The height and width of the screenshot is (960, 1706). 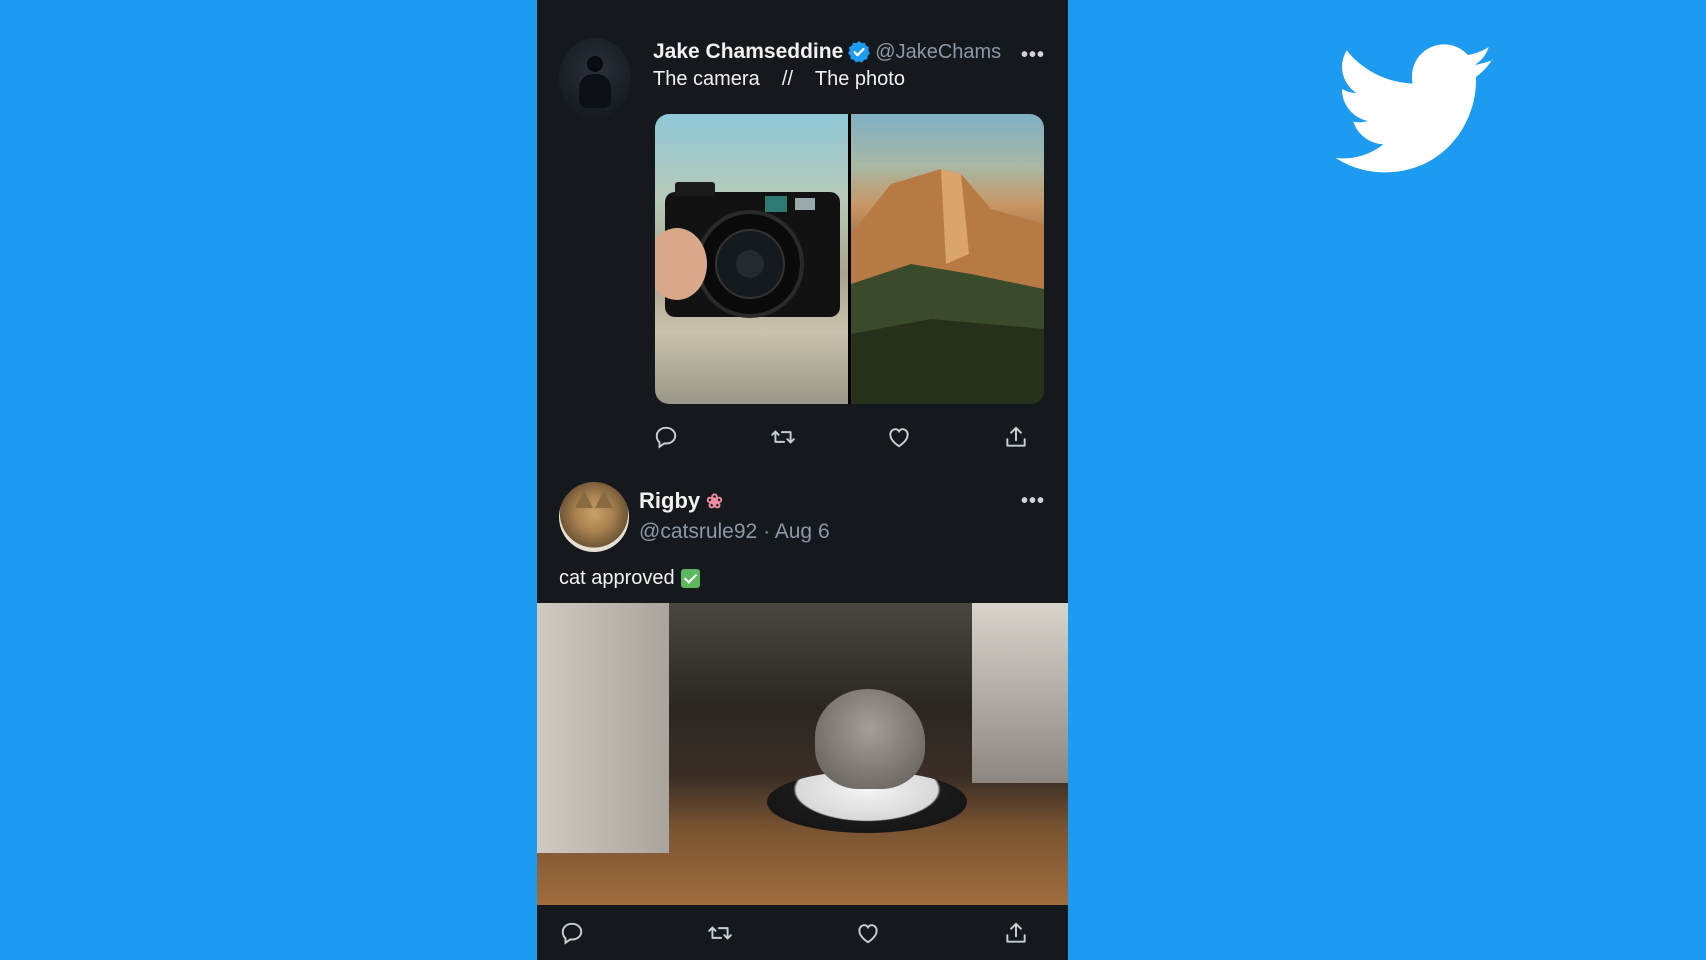 What do you see at coordinates (1415, 108) in the screenshot?
I see `twitter-bird-icon` at bounding box center [1415, 108].